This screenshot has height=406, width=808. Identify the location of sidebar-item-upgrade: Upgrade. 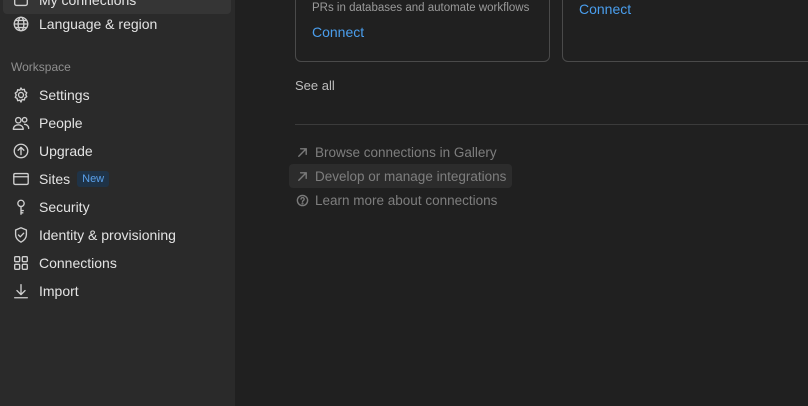
(117, 151).